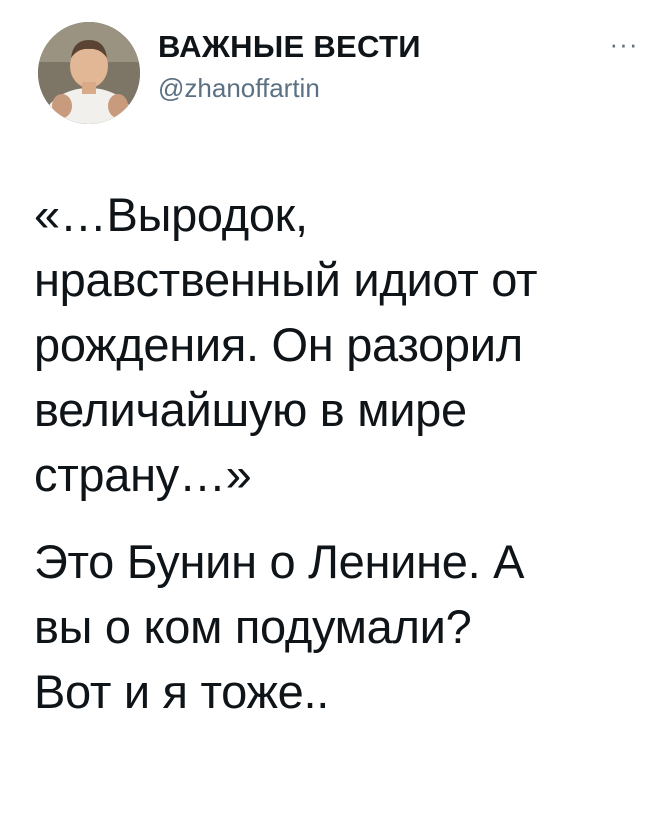  I want to click on more-options-button: ···, so click(624, 44).